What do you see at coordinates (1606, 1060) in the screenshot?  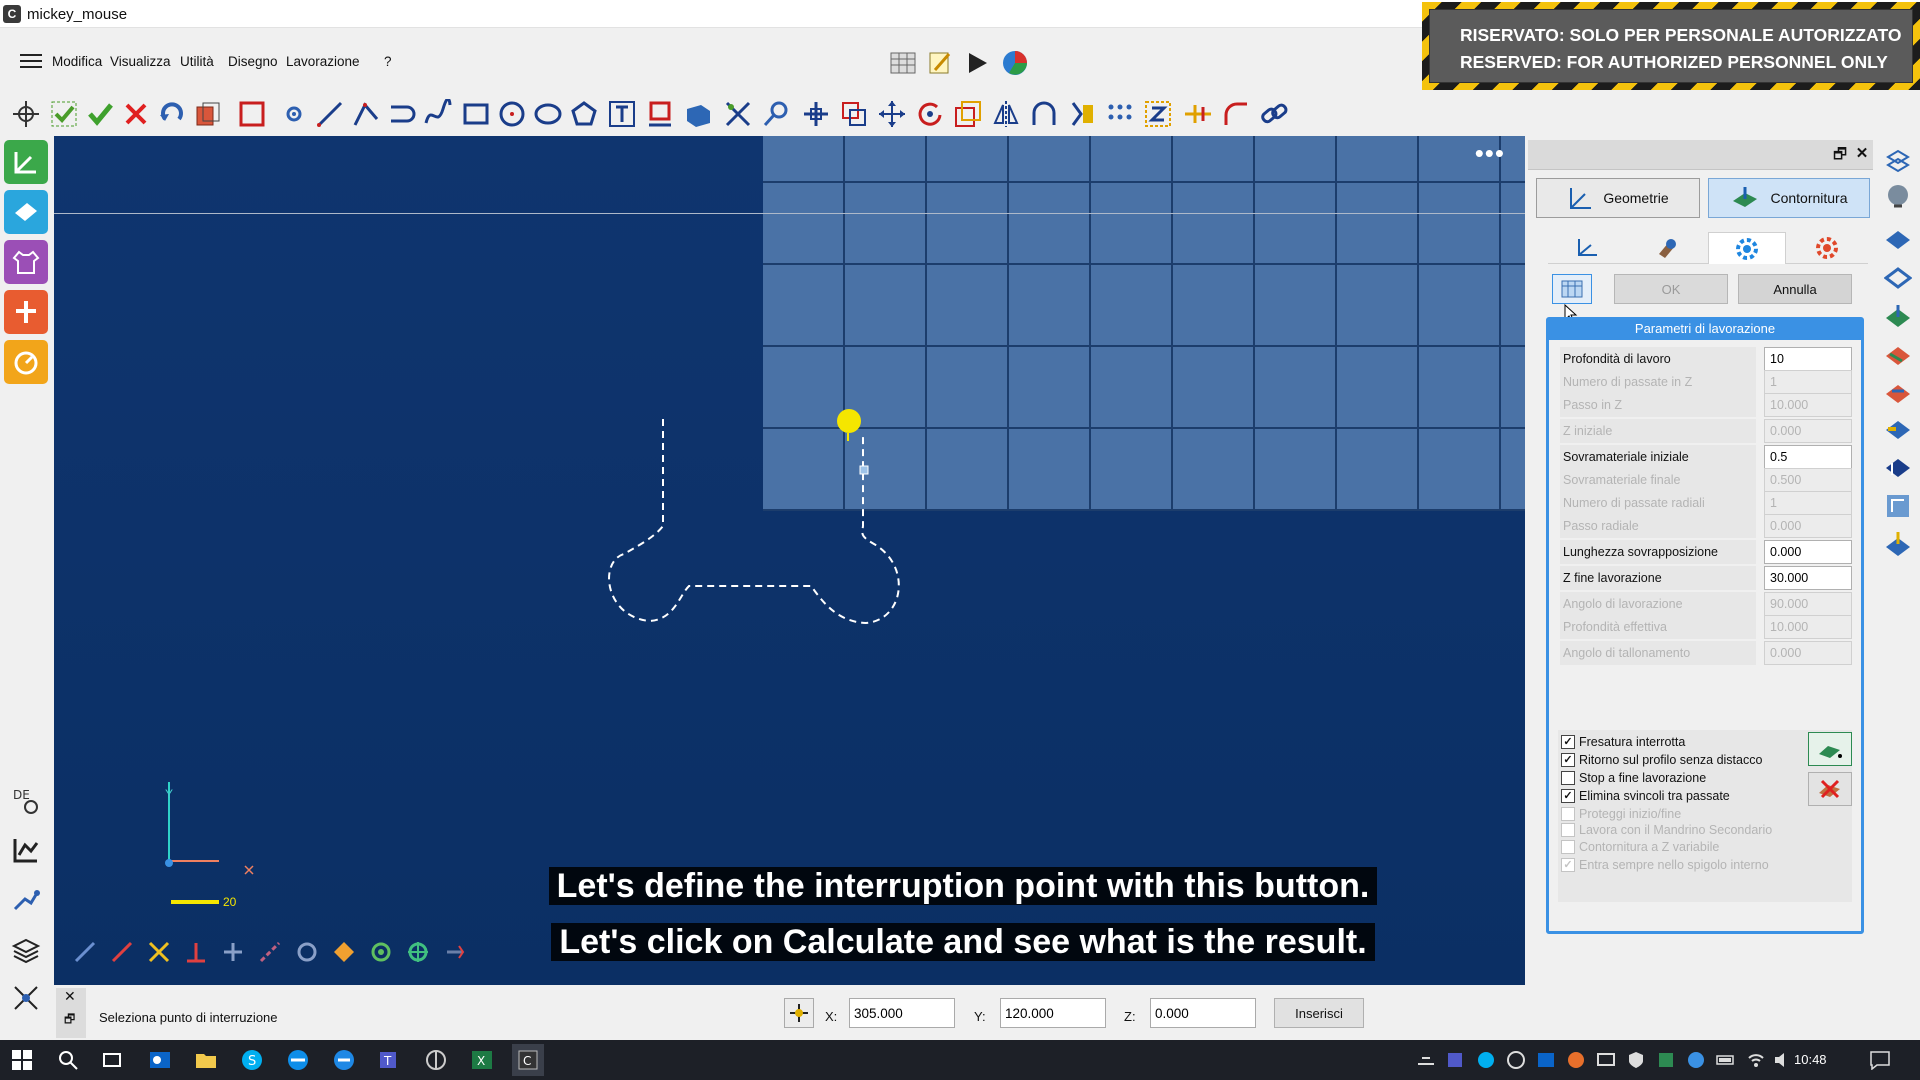 I see `tray-display-icon` at bounding box center [1606, 1060].